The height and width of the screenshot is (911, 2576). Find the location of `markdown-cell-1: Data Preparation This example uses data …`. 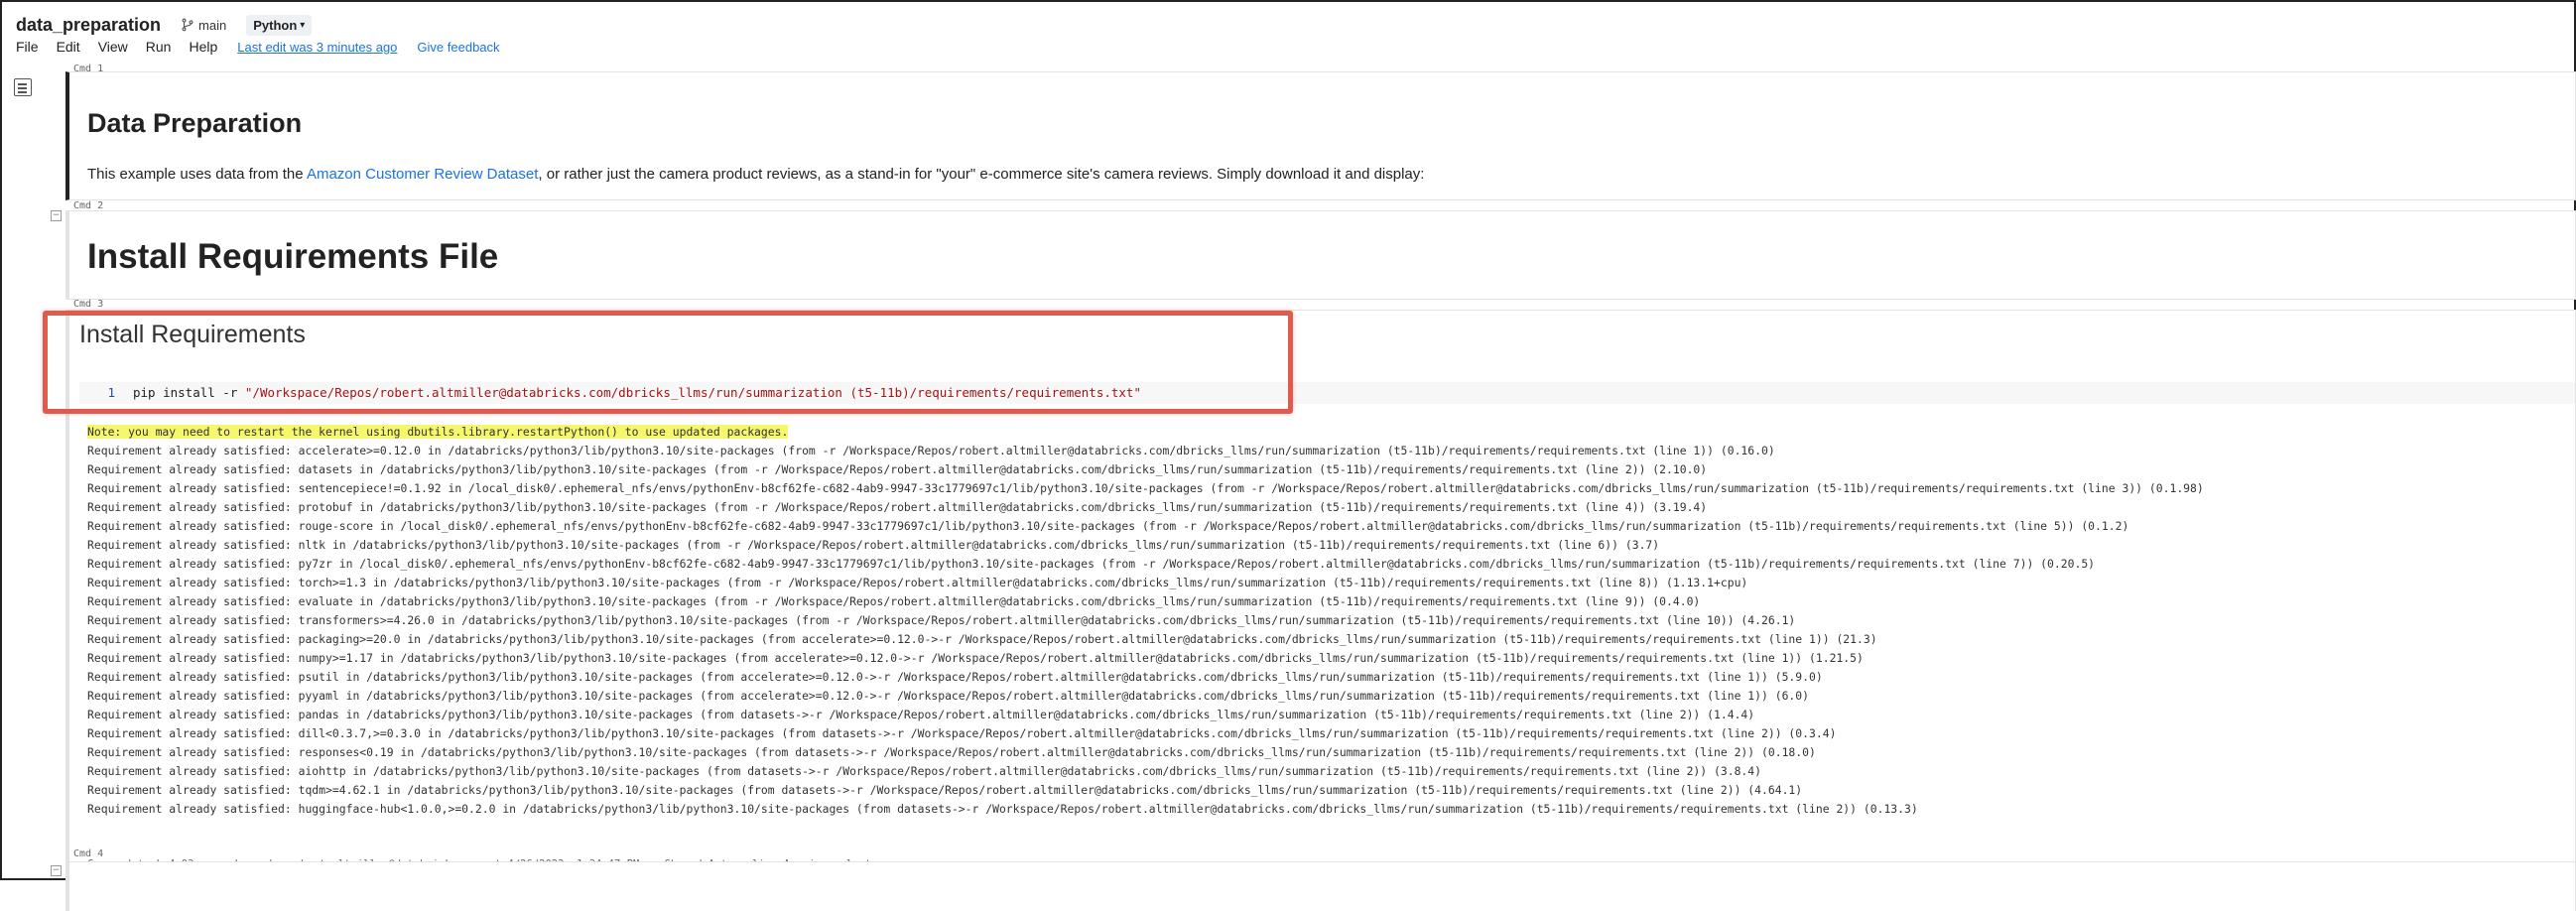

markdown-cell-1: Data Preparation This example uses data … is located at coordinates (1321, 135).